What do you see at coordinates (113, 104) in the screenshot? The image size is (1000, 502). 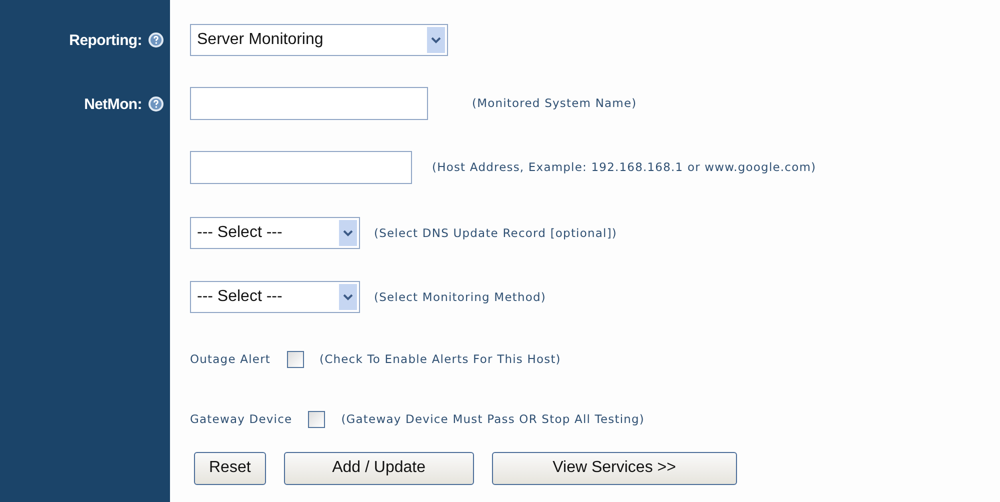 I see `field-label: NetMon:` at bounding box center [113, 104].